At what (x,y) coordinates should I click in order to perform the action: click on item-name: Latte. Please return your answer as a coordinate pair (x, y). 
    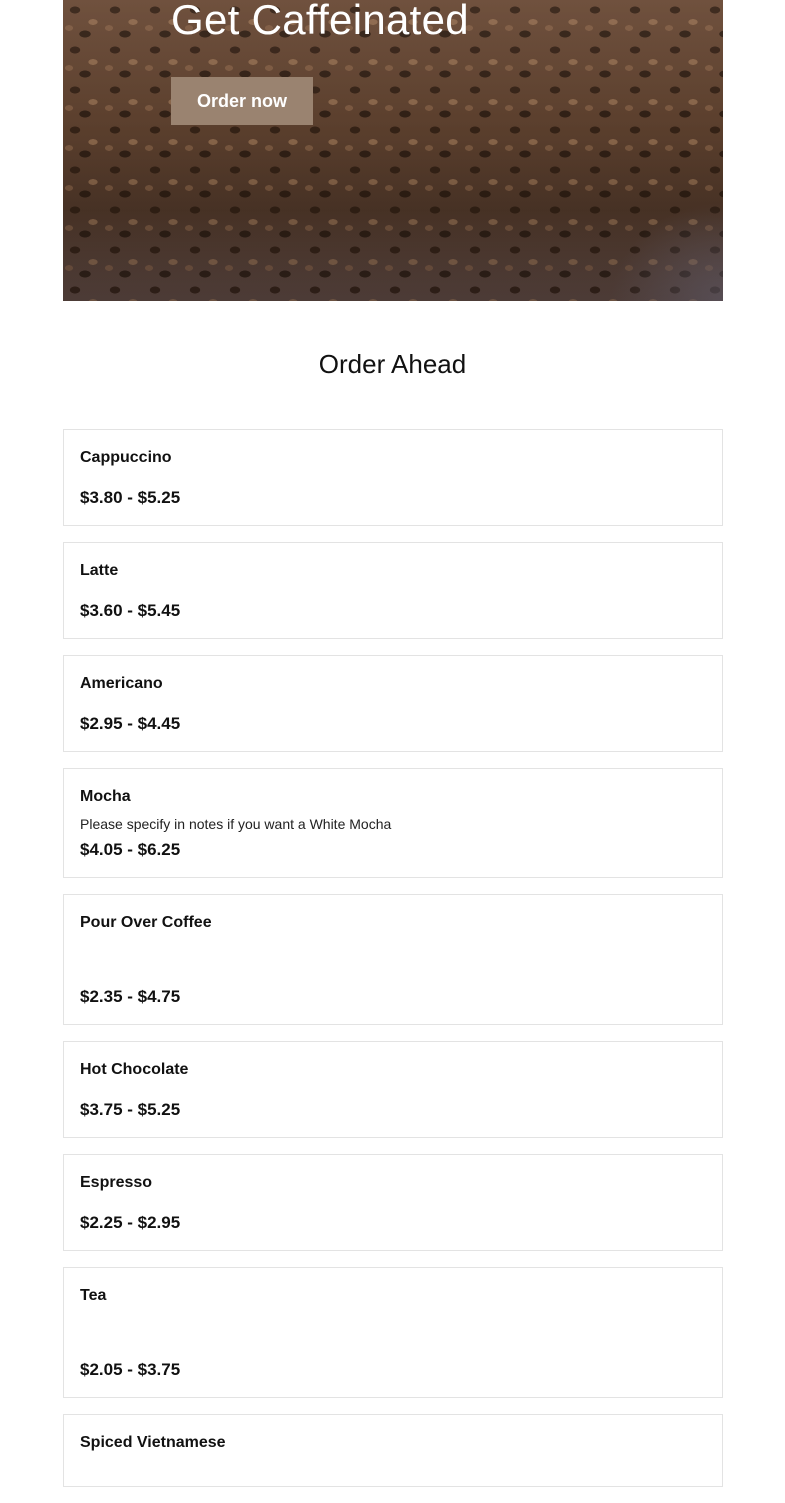
    Looking at the image, I should click on (99, 570).